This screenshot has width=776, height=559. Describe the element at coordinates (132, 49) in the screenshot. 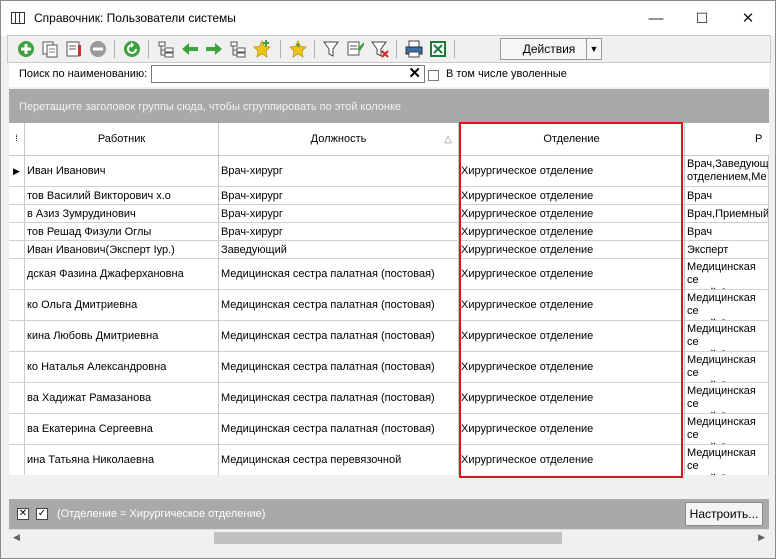

I see `refresh-icon` at that location.